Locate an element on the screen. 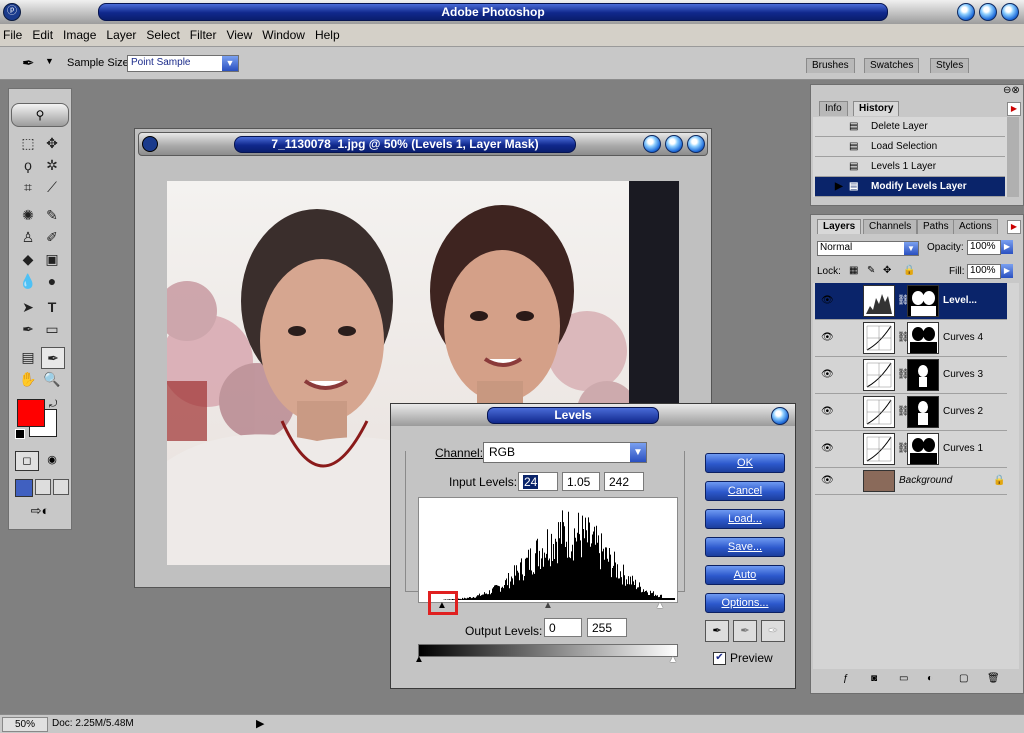 This screenshot has width=1024, height=733. lock-transparency-icon: ▦ is located at coordinates (853, 270).